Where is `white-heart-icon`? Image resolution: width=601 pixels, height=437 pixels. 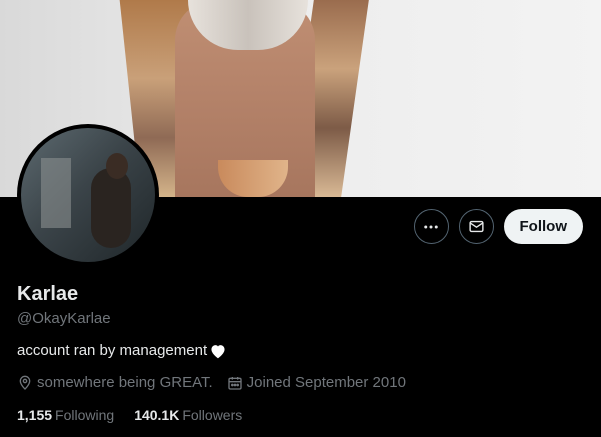 white-heart-icon is located at coordinates (218, 351).